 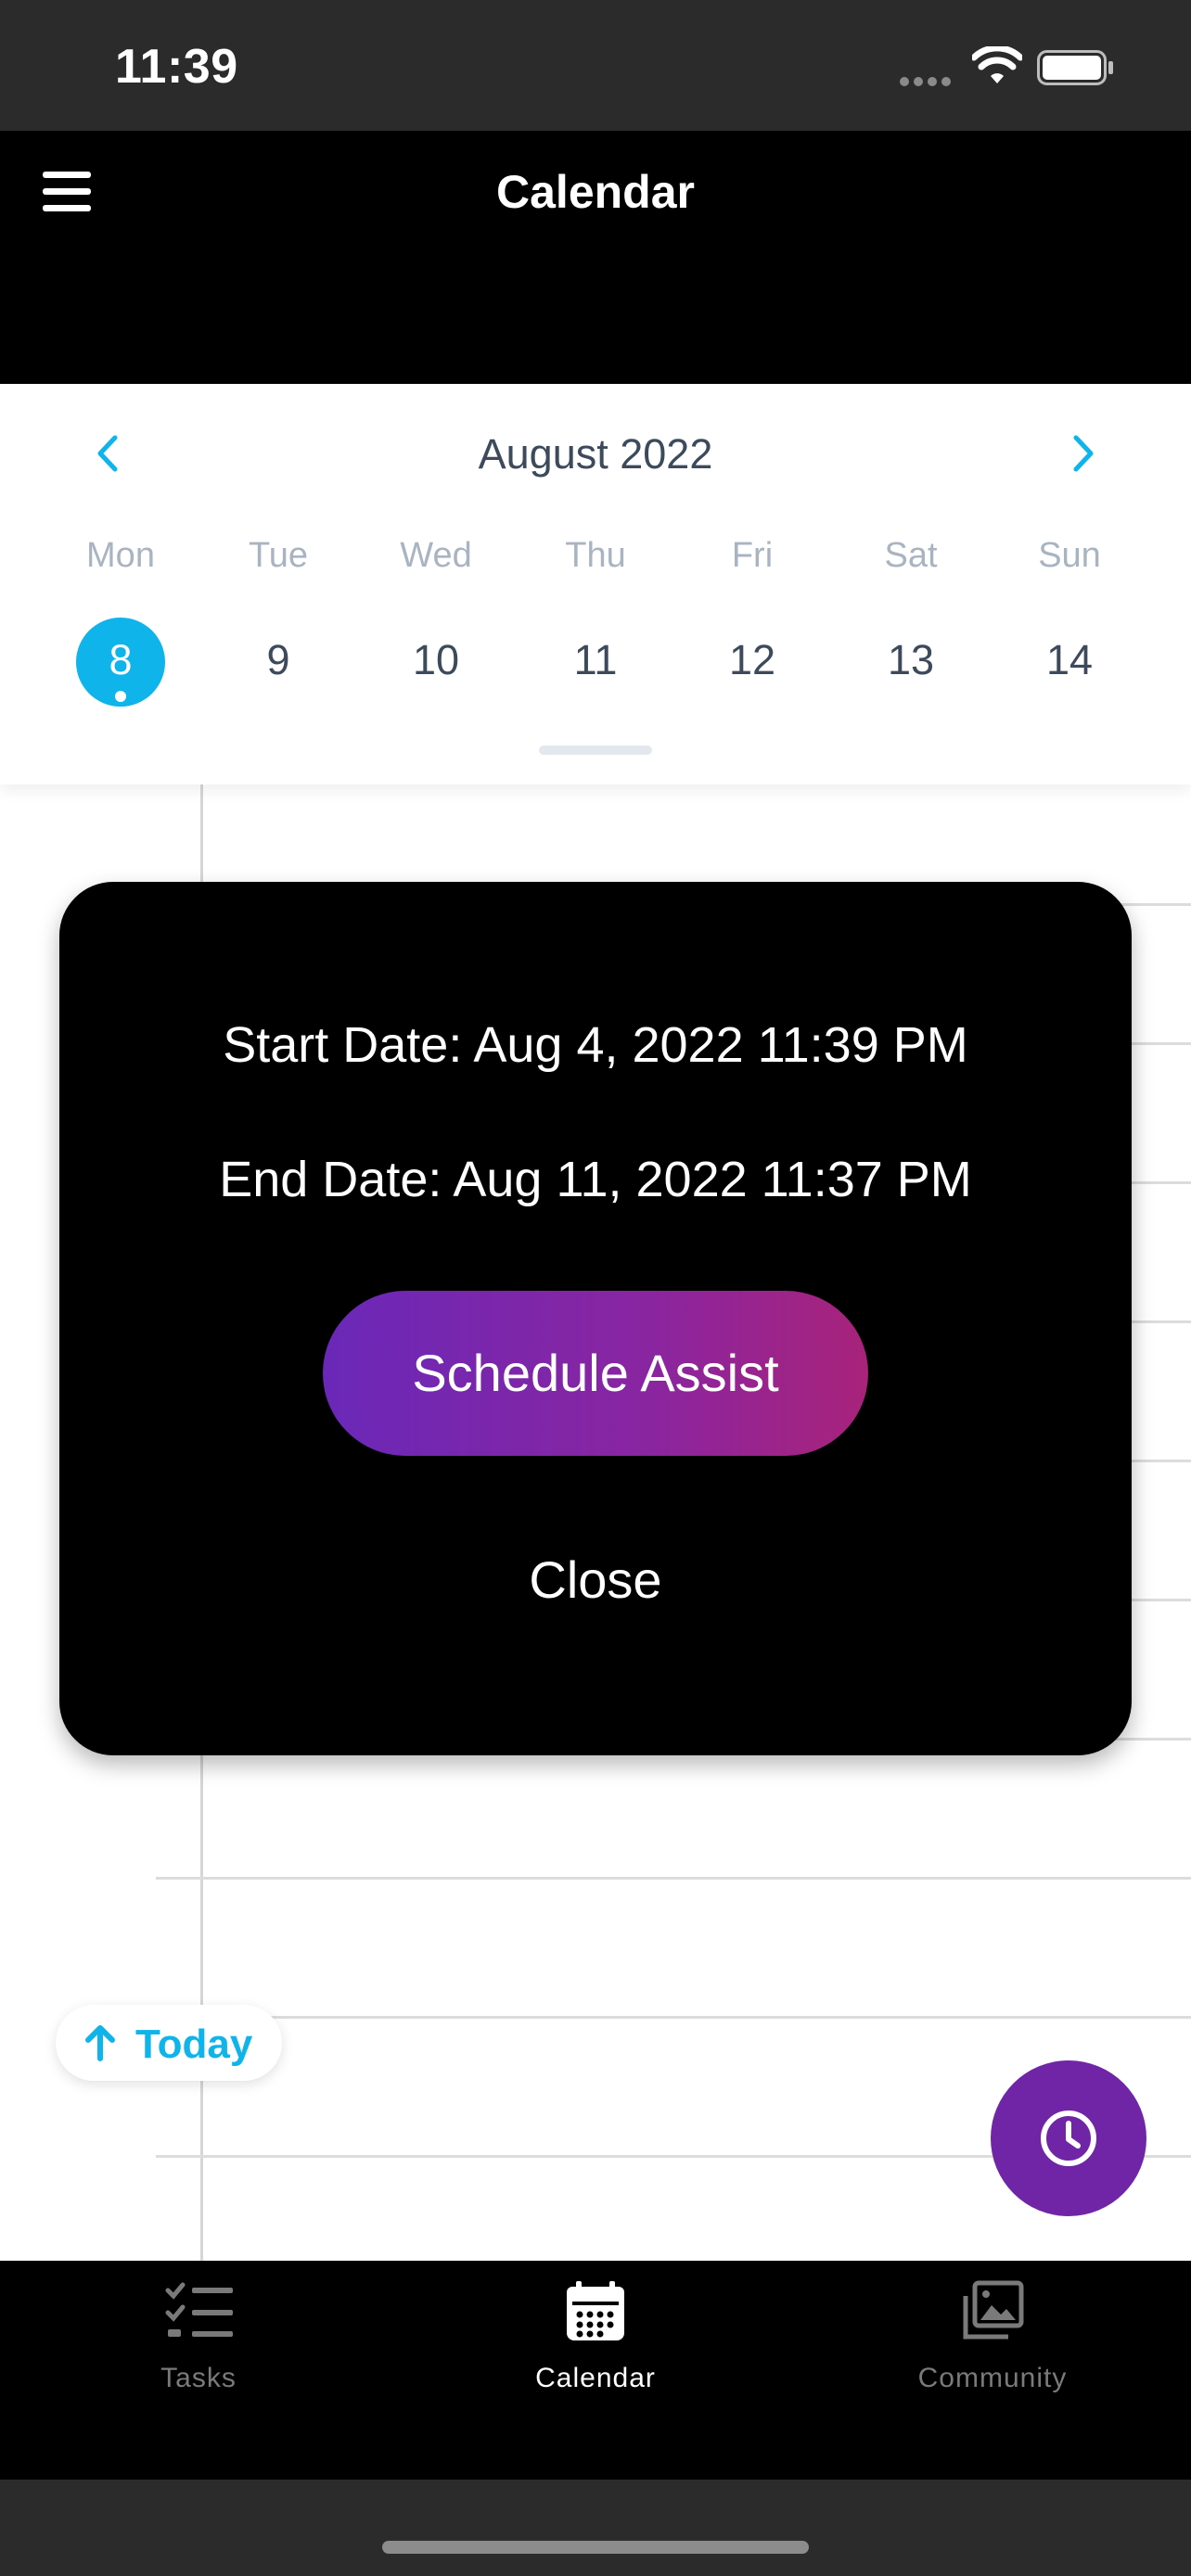 I want to click on clock-icon, so click(x=1068, y=2138).